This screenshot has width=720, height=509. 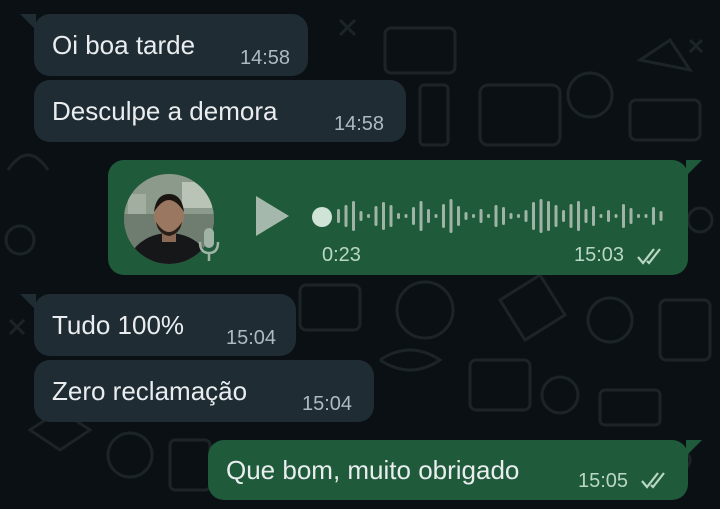 I want to click on message-bubble-outgoing: Que bom, muito obrigado 15:05, so click(x=455, y=470).